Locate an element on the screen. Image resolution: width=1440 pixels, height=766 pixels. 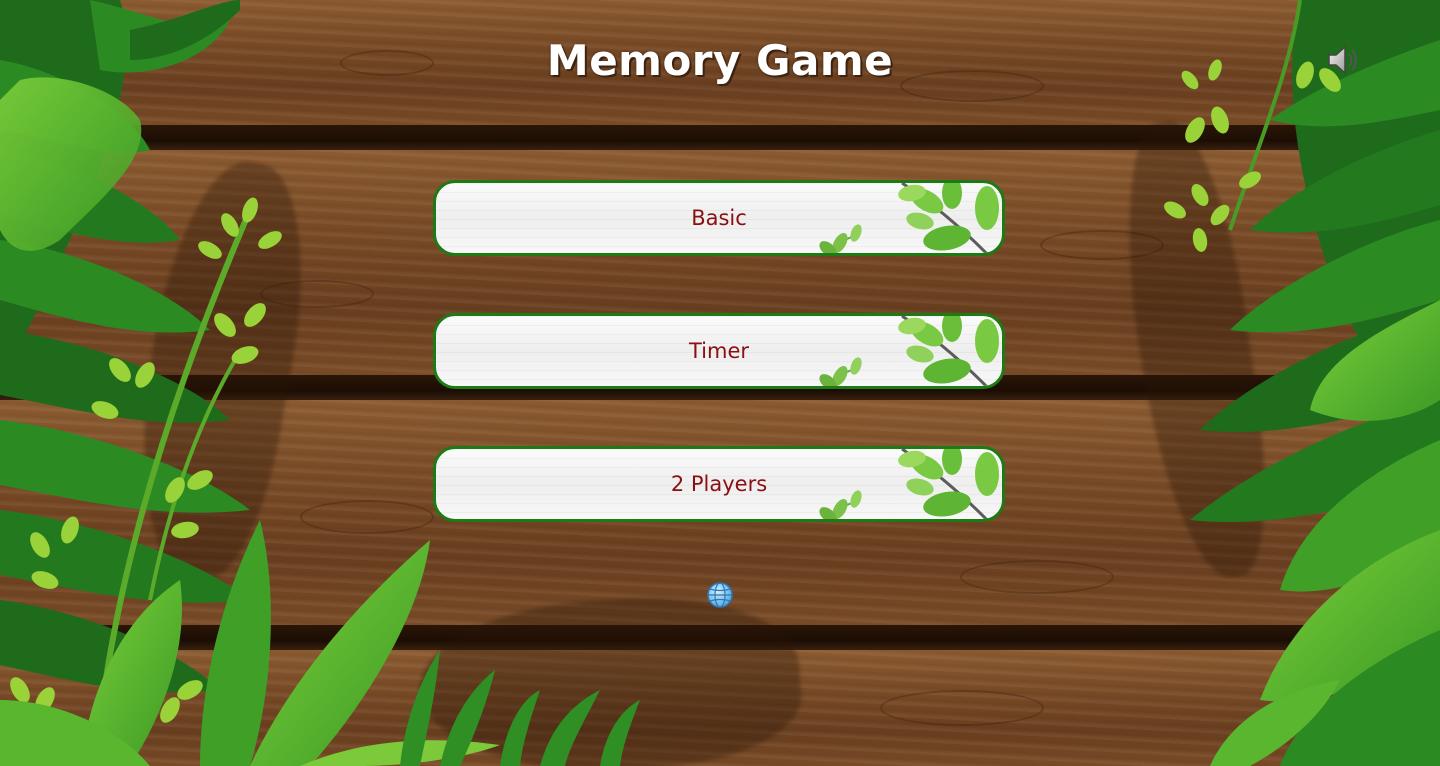
page-title: Memory Game is located at coordinates (720, 60).